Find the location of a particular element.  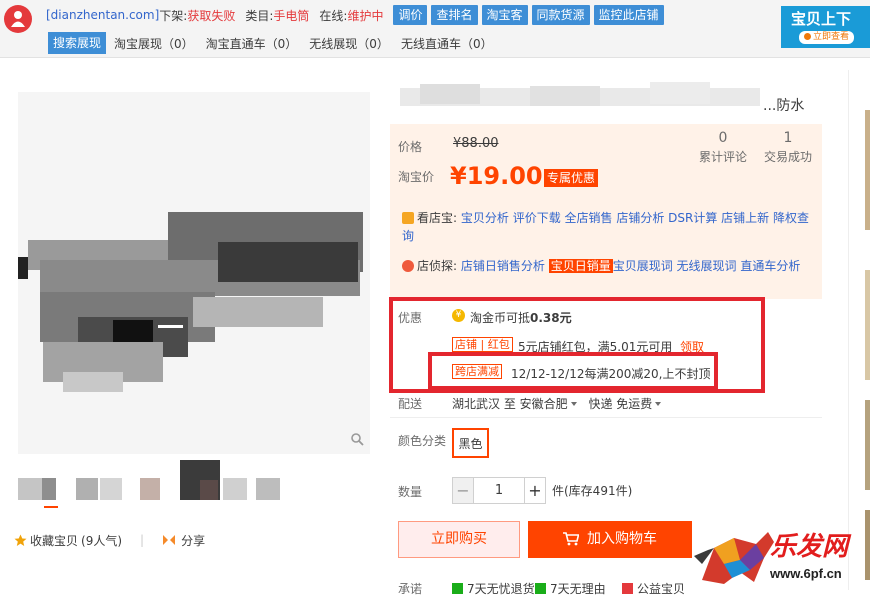

plugin-logo is located at coordinates (18, 19).